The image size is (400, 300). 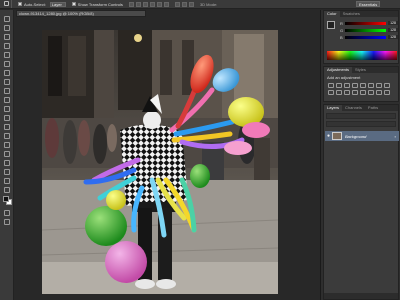 What do you see at coordinates (351, 14) in the screenshot?
I see `tab-swatches: Swatches` at bounding box center [351, 14].